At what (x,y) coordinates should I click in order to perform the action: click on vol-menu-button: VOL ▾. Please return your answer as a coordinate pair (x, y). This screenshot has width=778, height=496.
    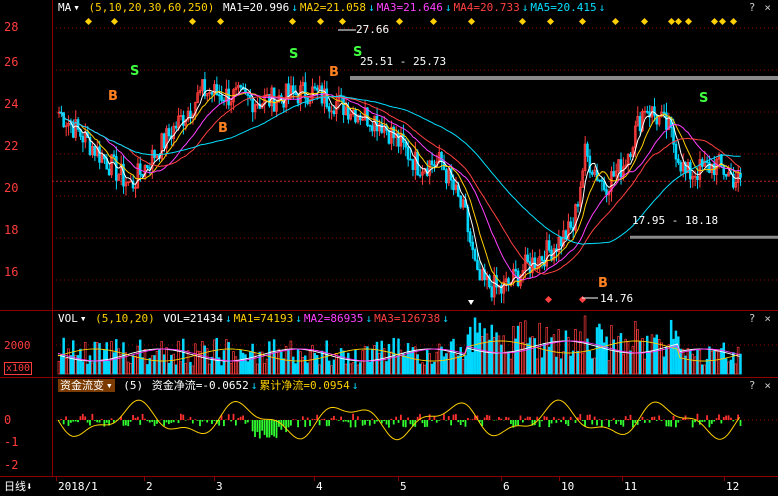
    Looking at the image, I should click on (72, 318).